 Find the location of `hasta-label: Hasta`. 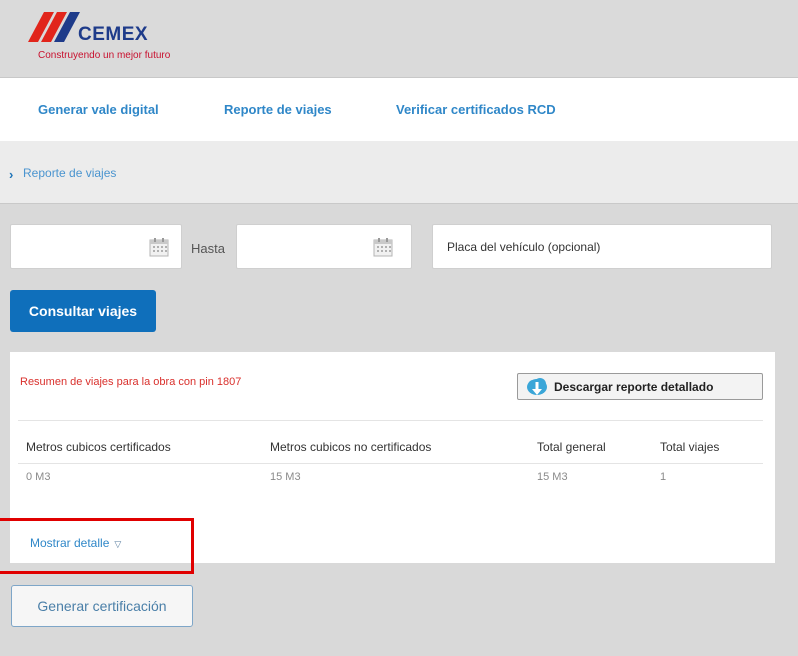

hasta-label: Hasta is located at coordinates (208, 248).